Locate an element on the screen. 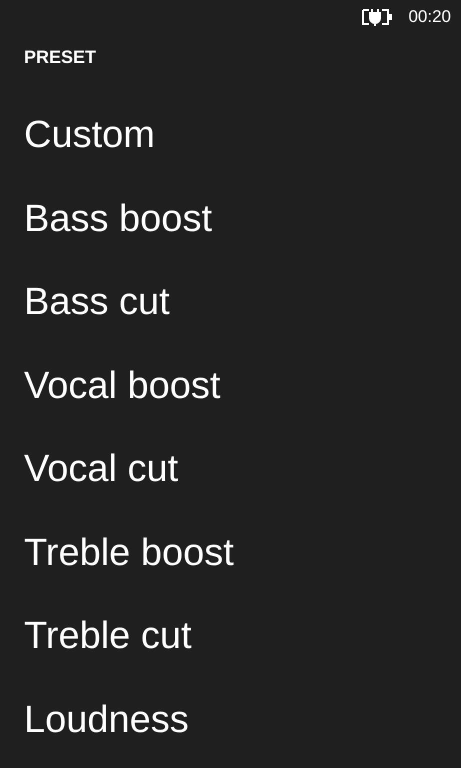 The image size is (461, 768). preset-option: Vocal cut is located at coordinates (101, 470).